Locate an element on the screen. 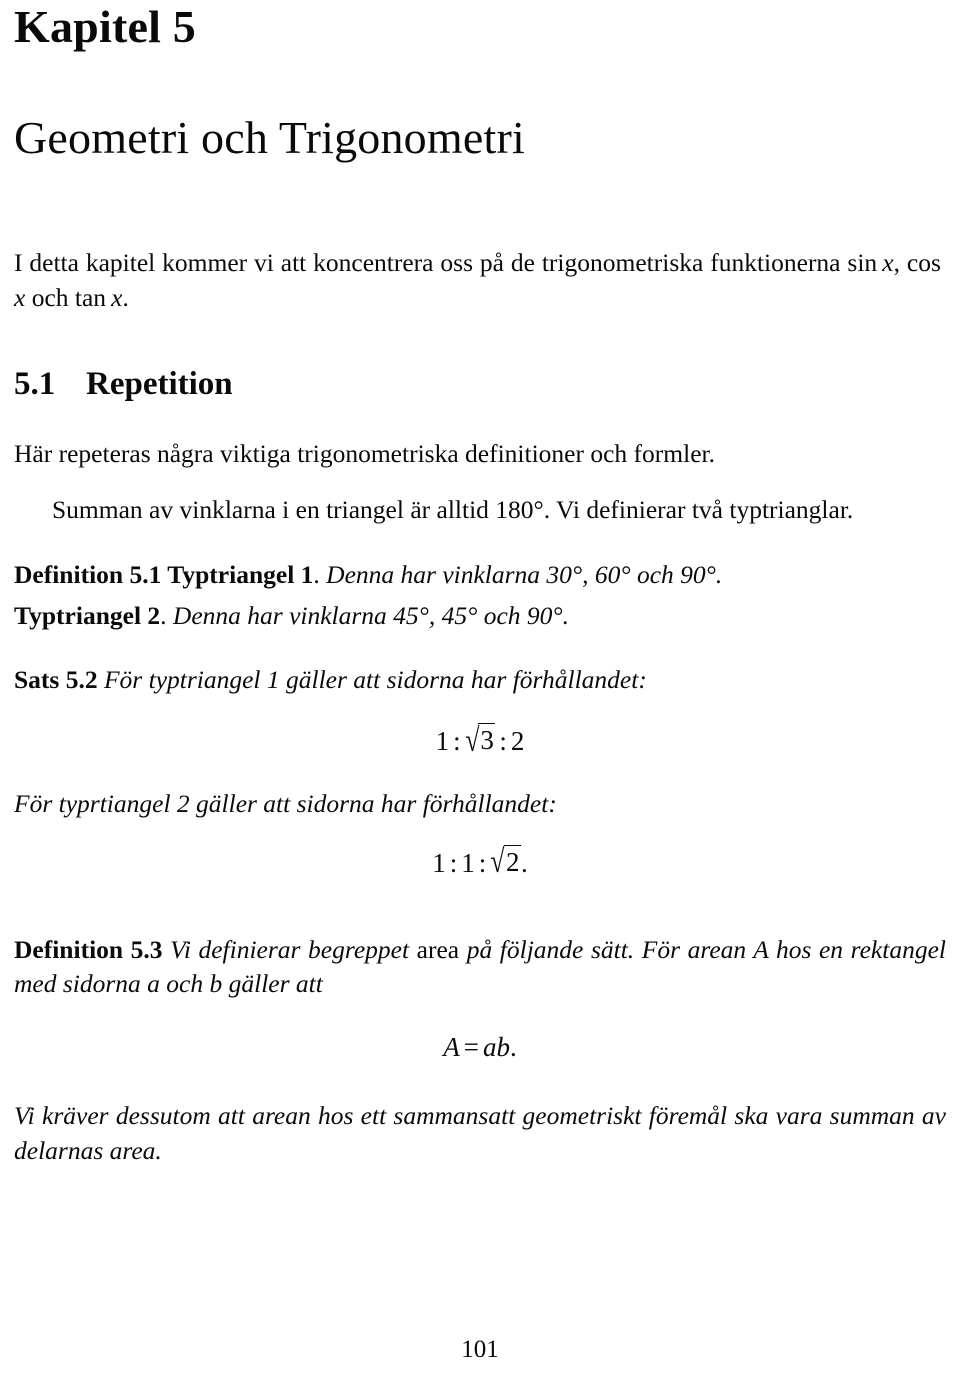 The height and width of the screenshot is (1384, 960). definition-5-1-body: Denna har vinklarna 30°, 60° och 90°. is located at coordinates (521, 574).